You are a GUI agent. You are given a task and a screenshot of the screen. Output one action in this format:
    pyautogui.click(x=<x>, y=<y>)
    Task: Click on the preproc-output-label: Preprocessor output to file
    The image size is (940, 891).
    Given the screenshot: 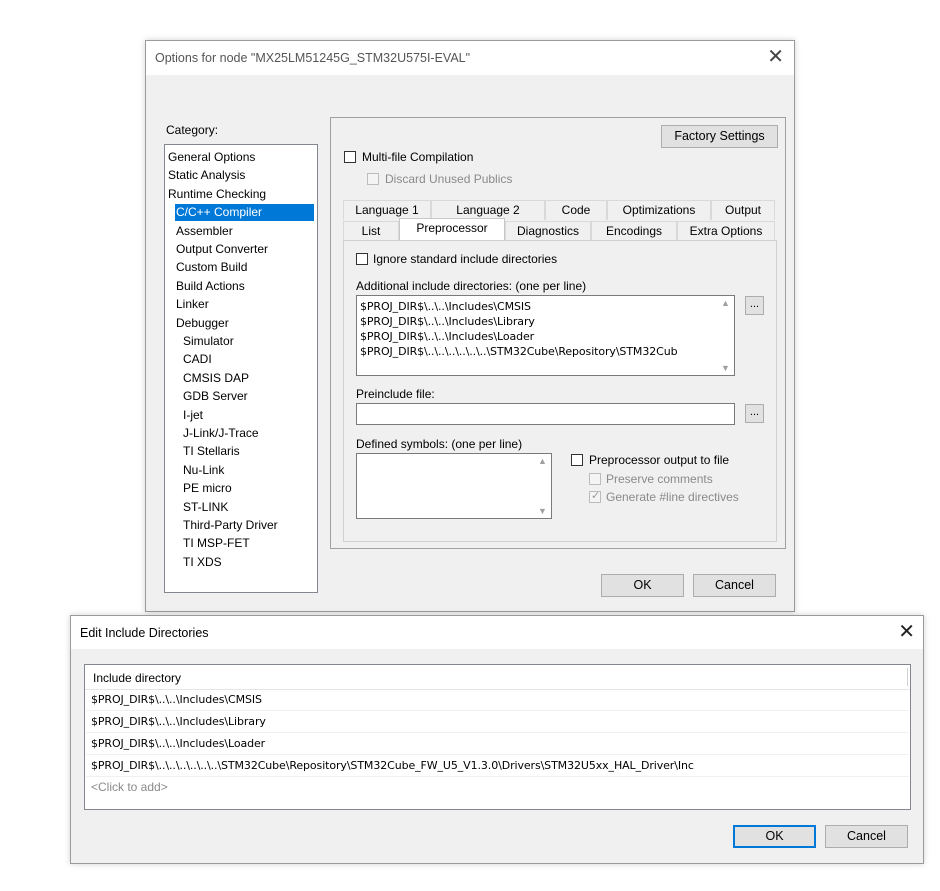 What is the action you would take?
    pyautogui.click(x=659, y=460)
    